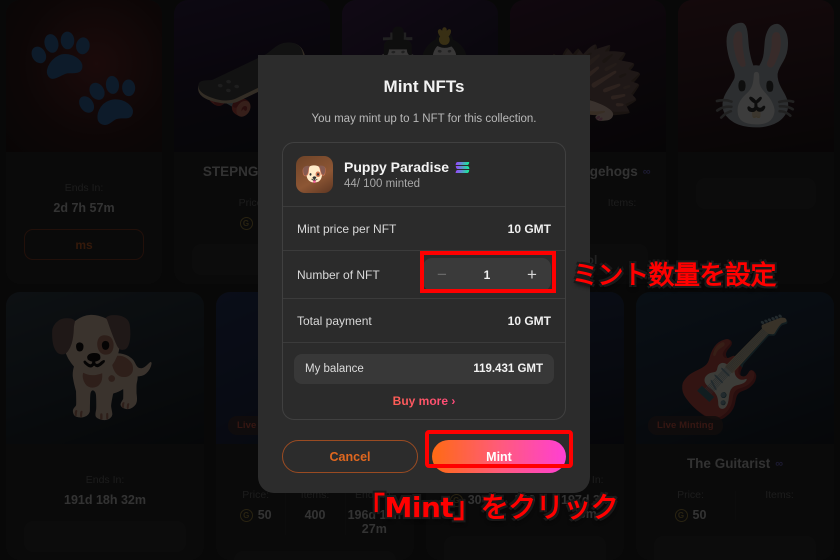  What do you see at coordinates (488, 507) in the screenshot?
I see `annotation-mint: 「Mint」をクリック` at bounding box center [488, 507].